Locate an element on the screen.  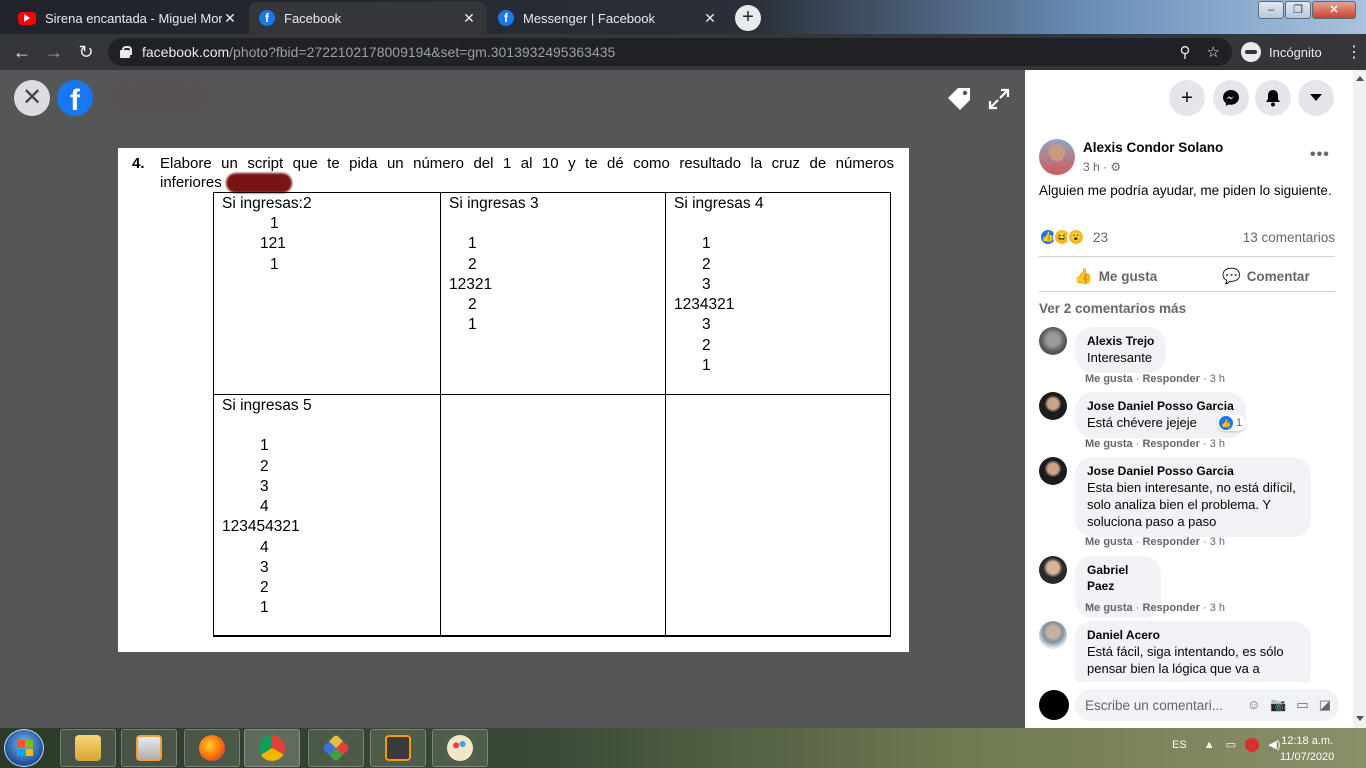
media-player-icon is located at coordinates (149, 748).